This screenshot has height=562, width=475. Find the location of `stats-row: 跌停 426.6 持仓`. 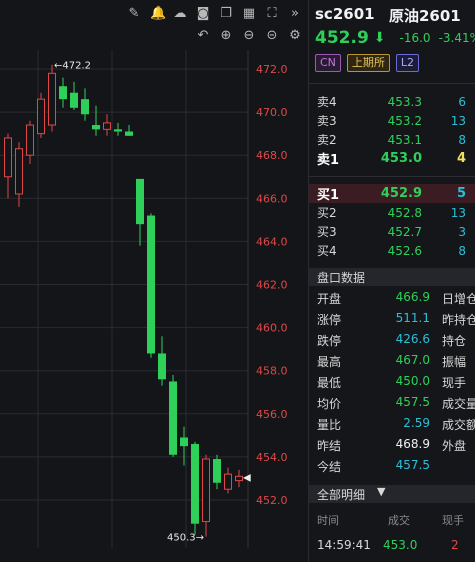

stats-row: 跌停 426.6 持仓 is located at coordinates (392, 342).